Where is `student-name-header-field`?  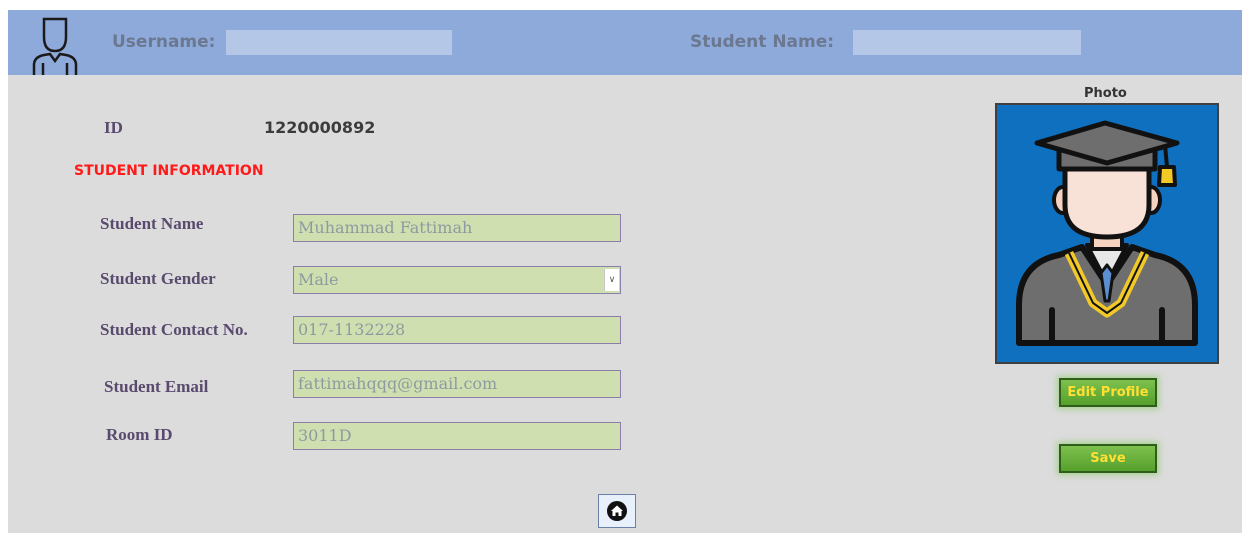 student-name-header-field is located at coordinates (967, 42).